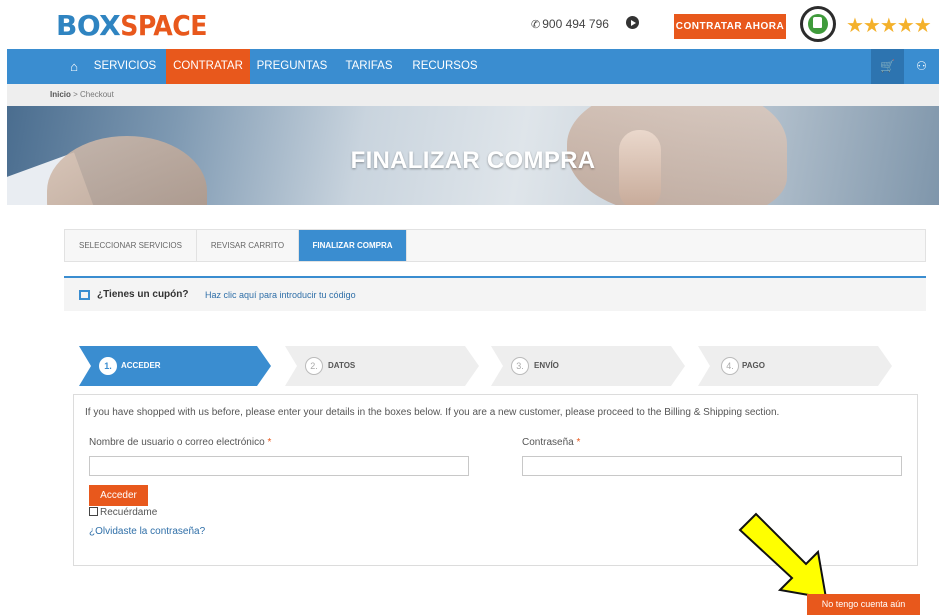  What do you see at coordinates (175, 366) in the screenshot?
I see `step-acceder: 1. ACCEDER` at bounding box center [175, 366].